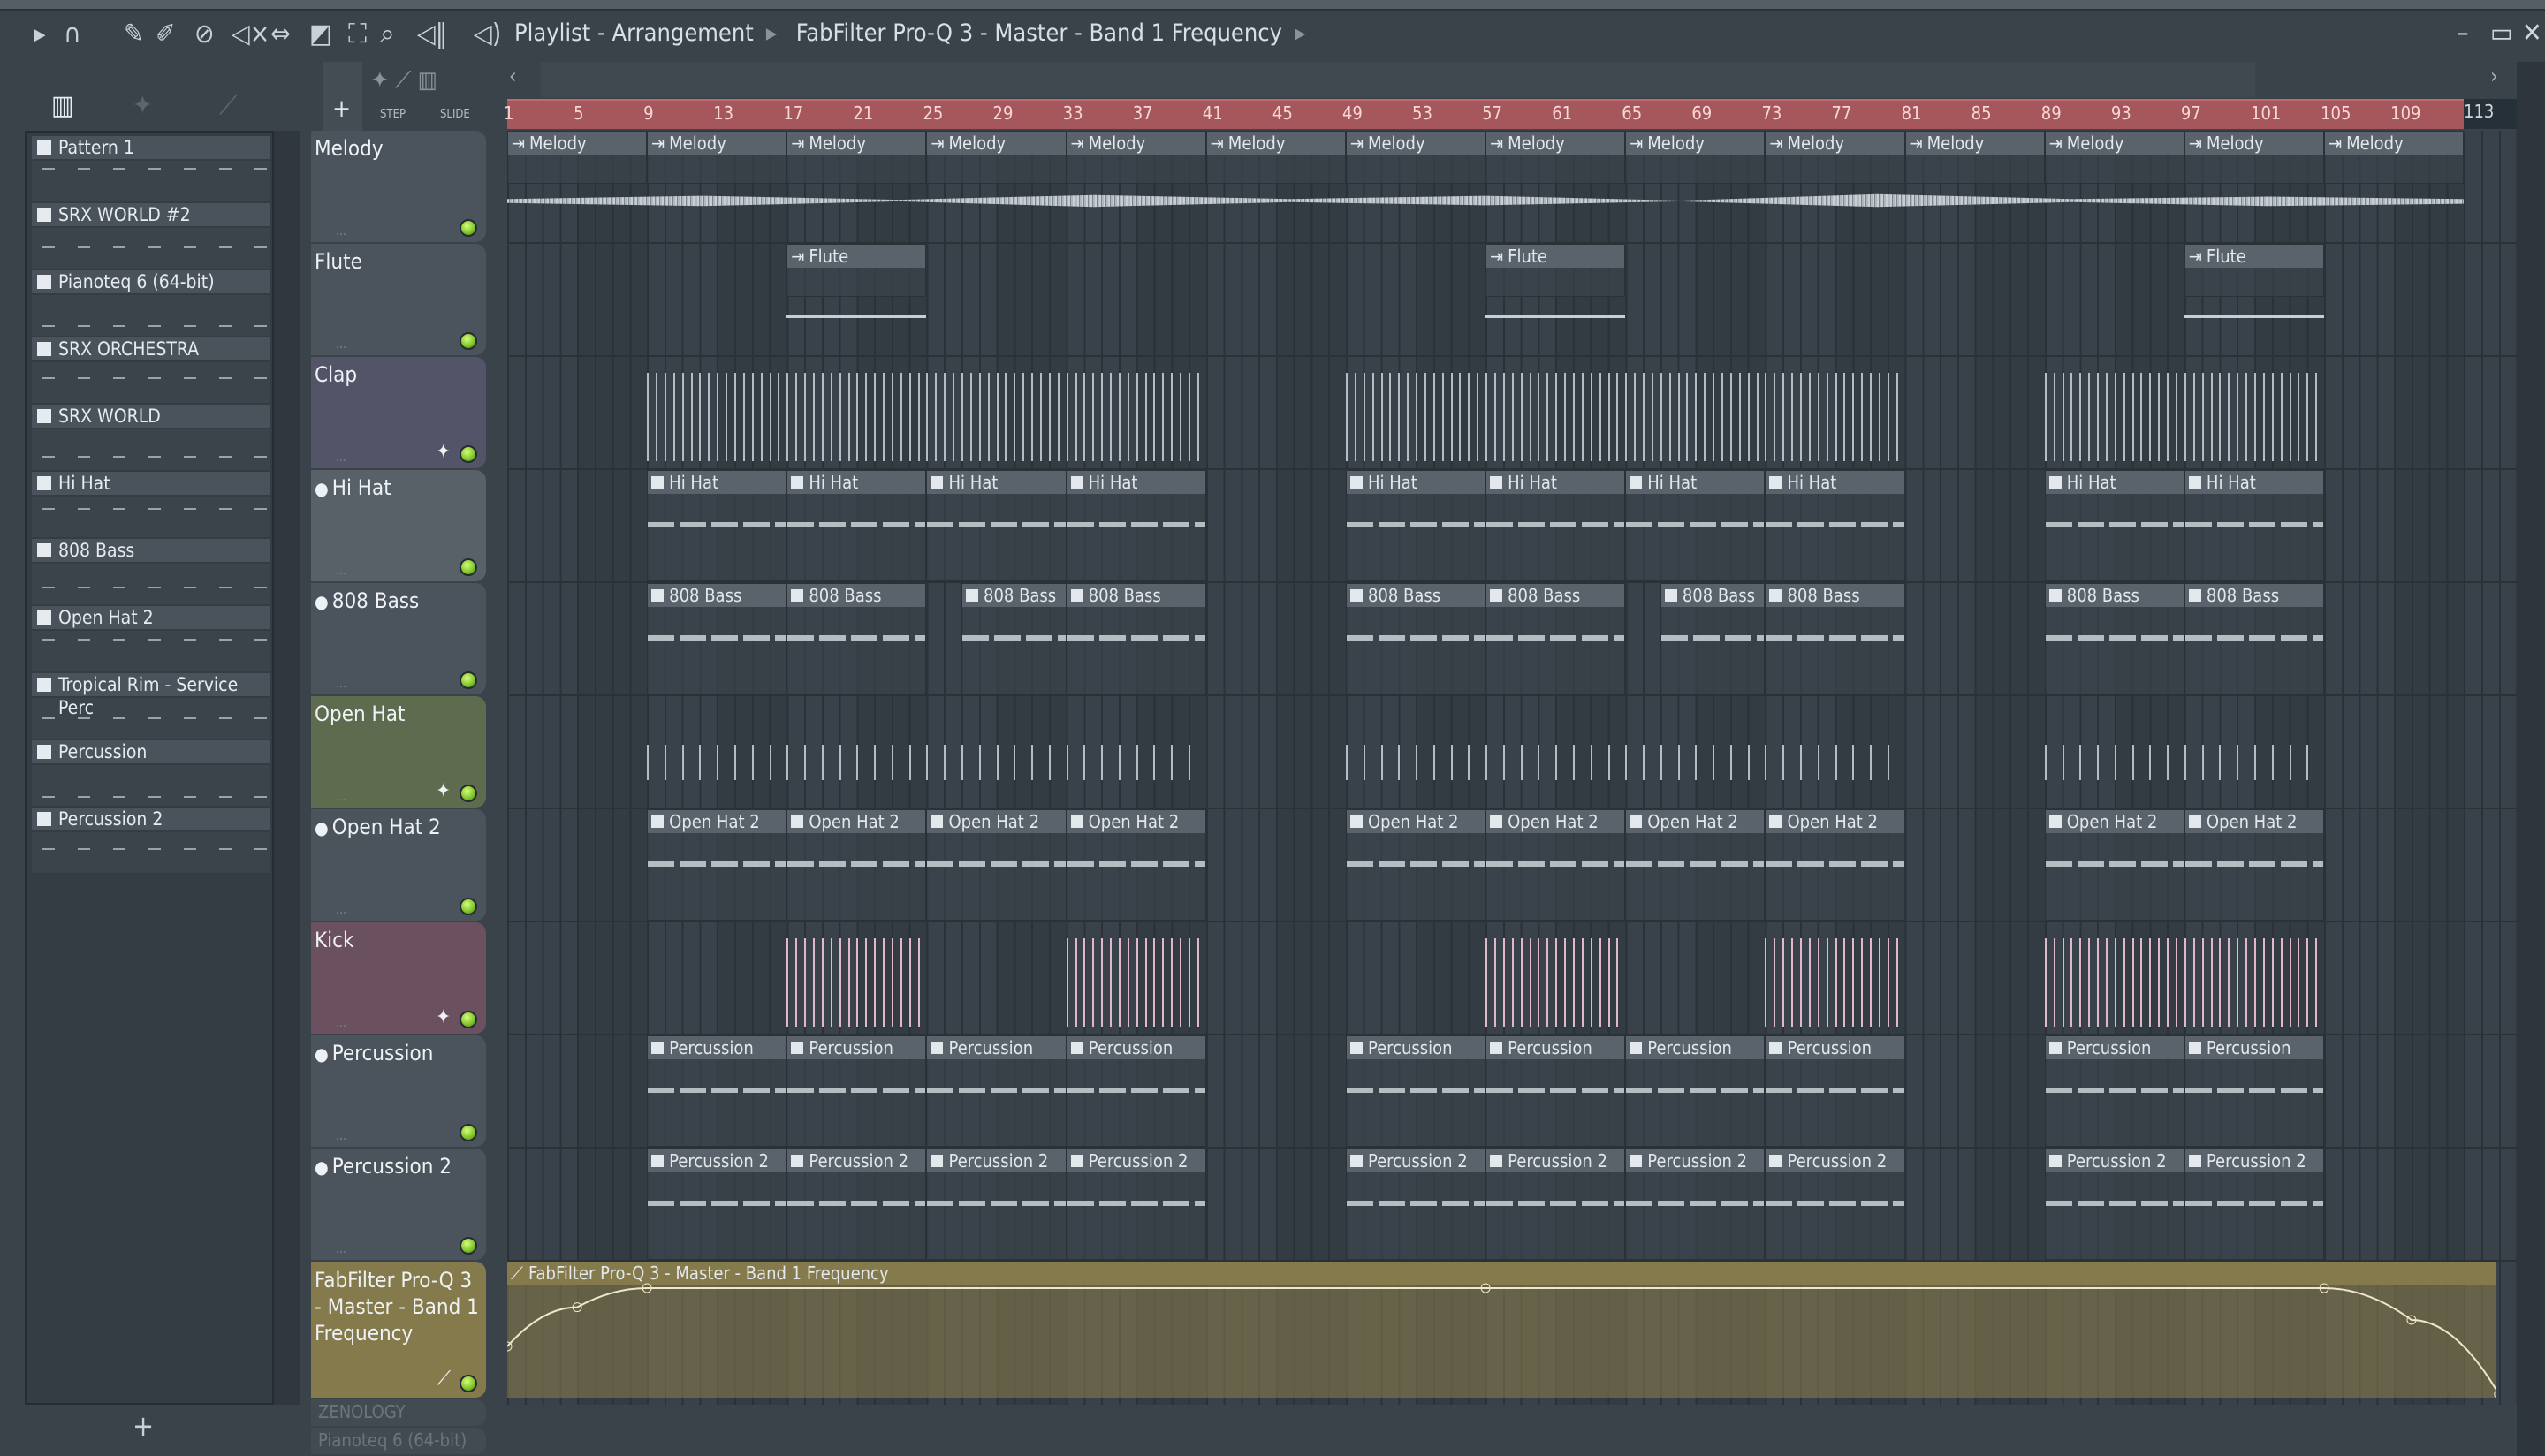 The width and height of the screenshot is (2545, 1456). Describe the element at coordinates (398, 752) in the screenshot. I see `track-header: Open Hat... ✦` at that location.